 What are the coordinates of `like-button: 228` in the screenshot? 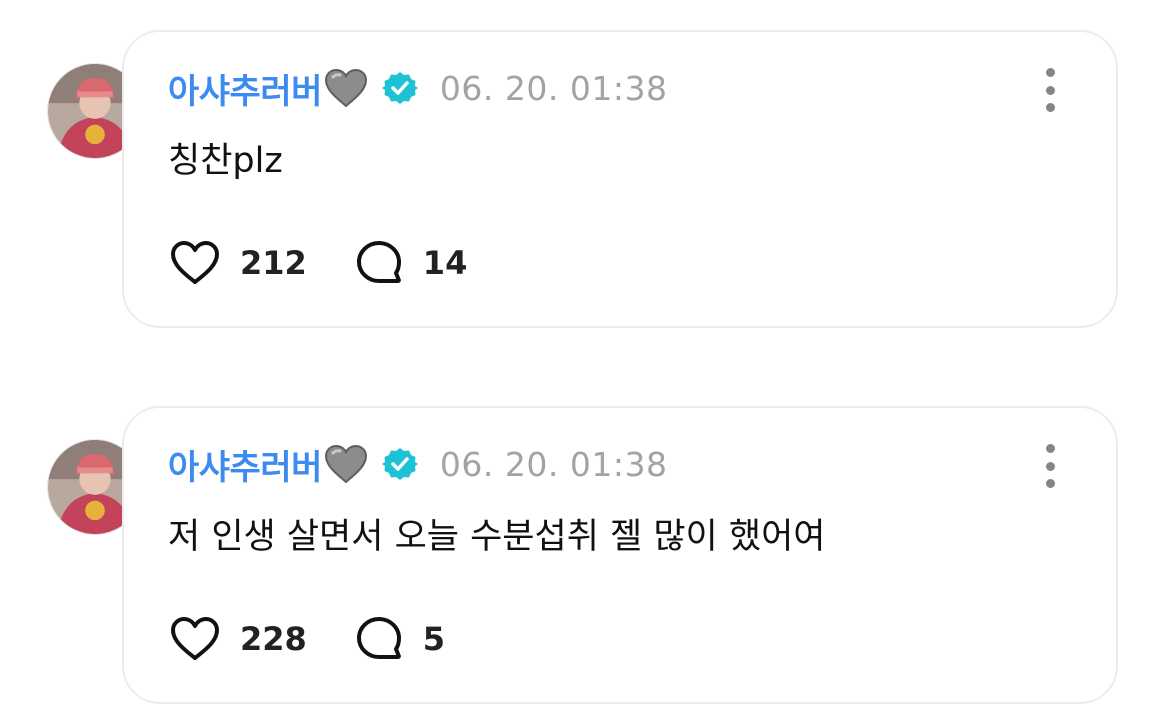 It's located at (238, 639).